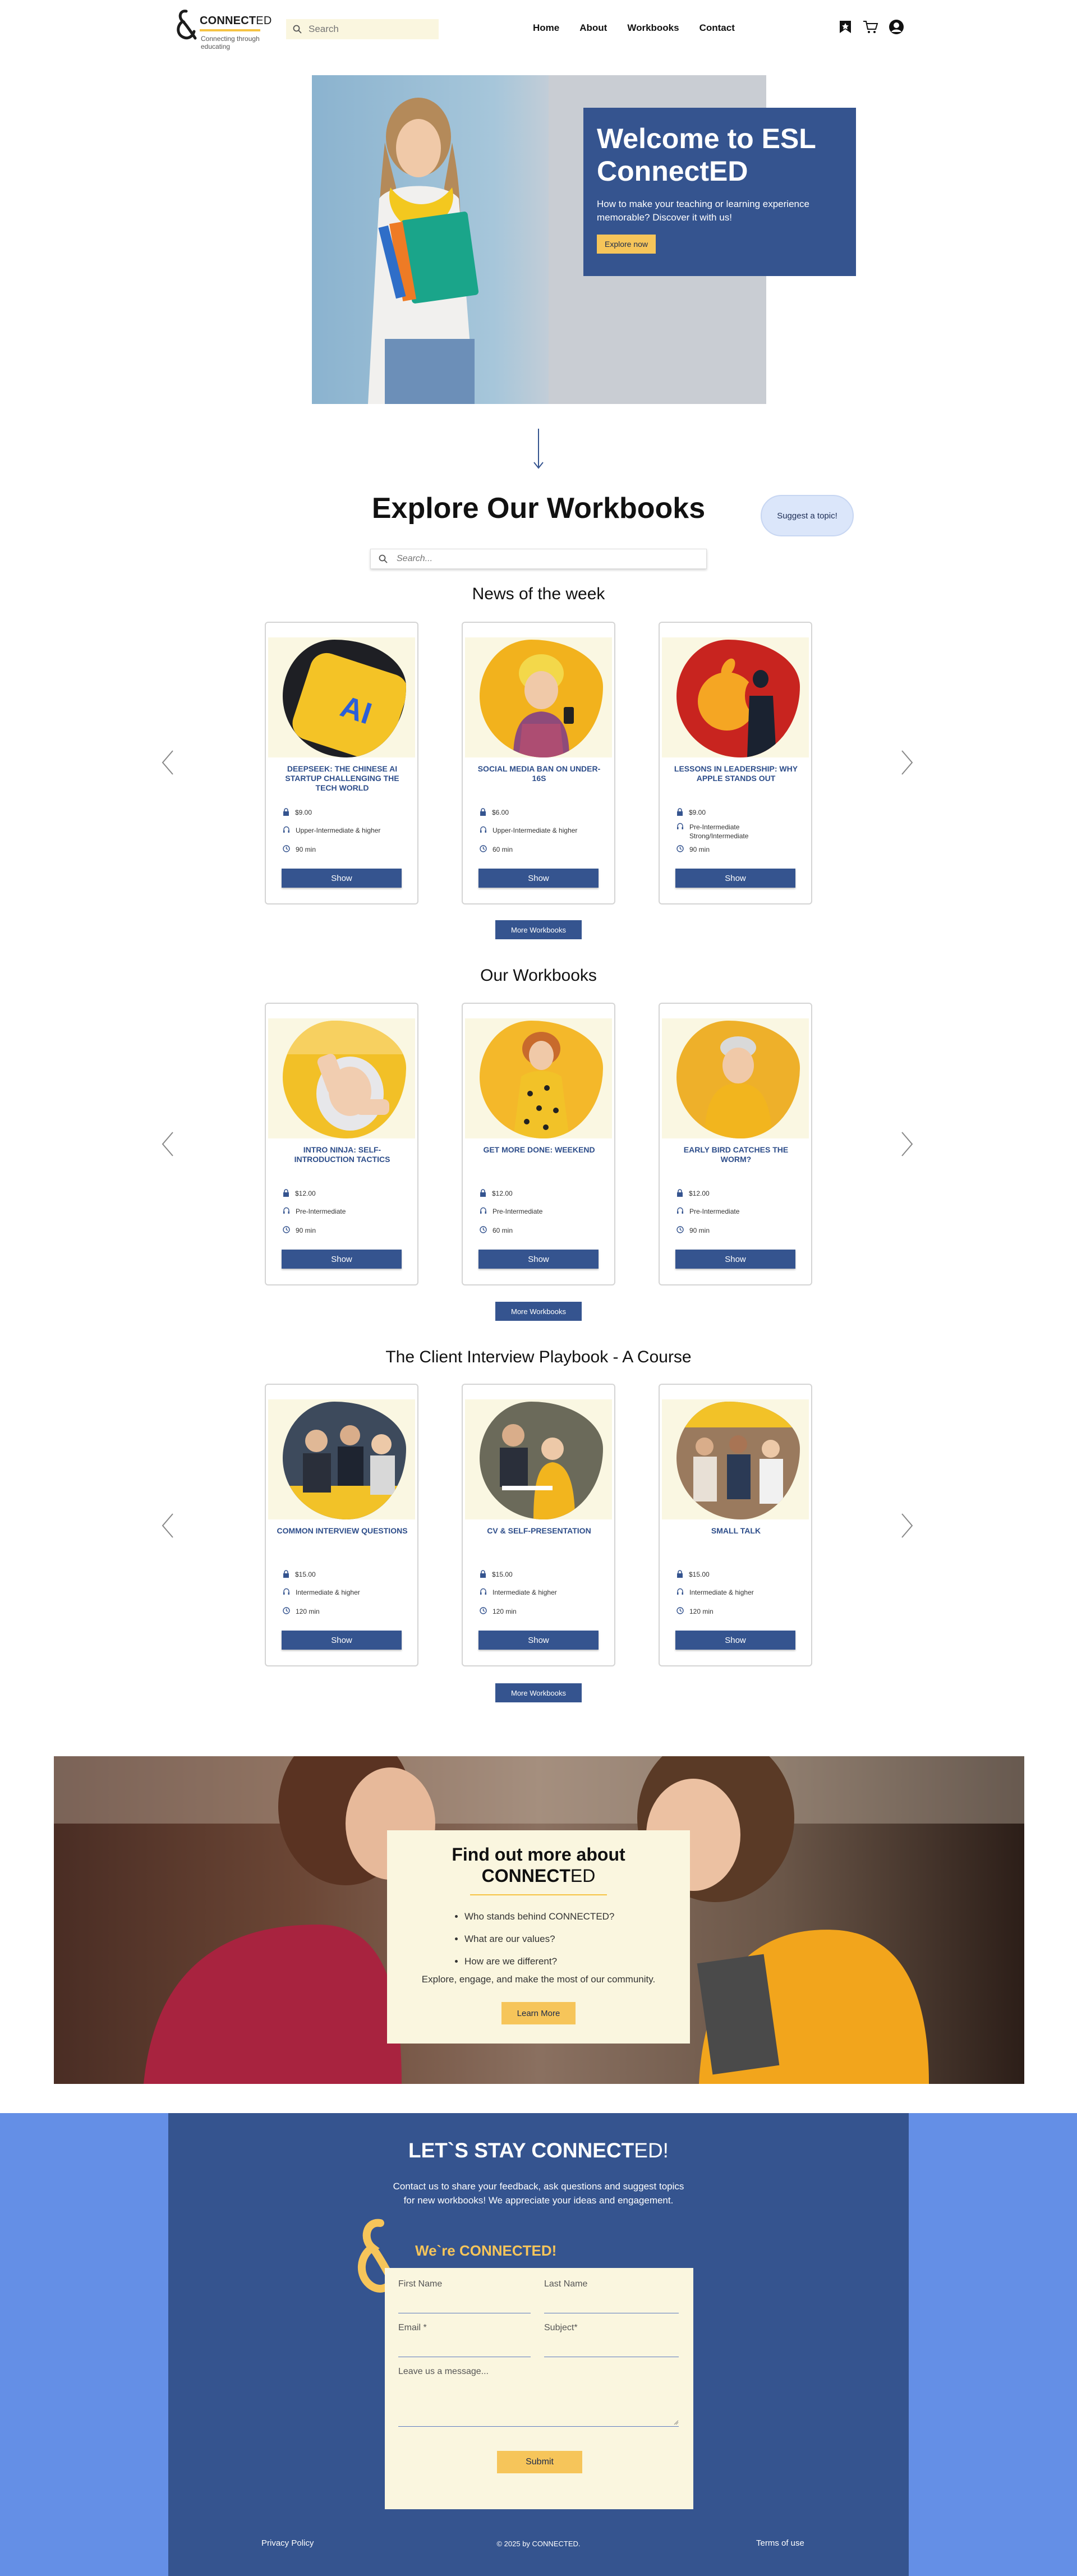 This screenshot has height=2576, width=1077. I want to click on logo-mark, so click(185, 25).